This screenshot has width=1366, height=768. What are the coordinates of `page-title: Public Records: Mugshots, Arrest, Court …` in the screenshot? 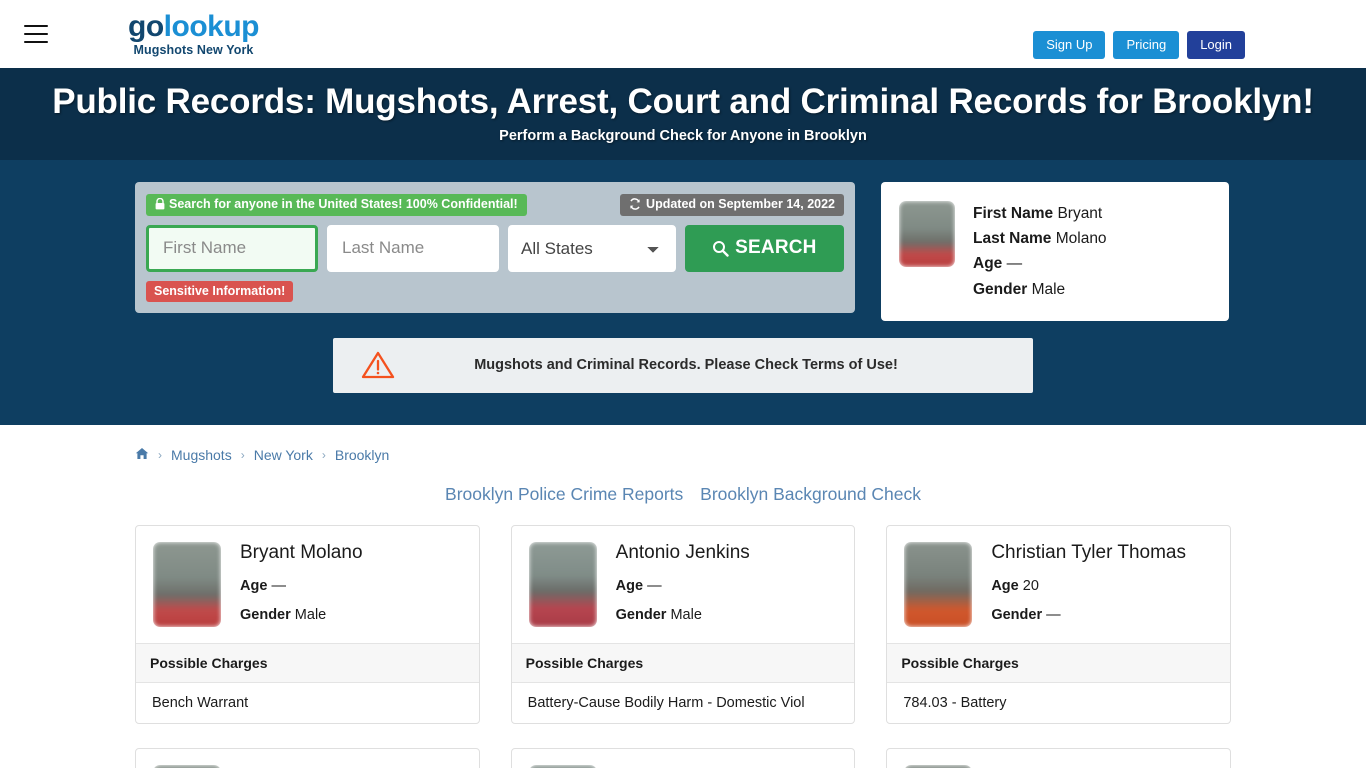 It's located at (683, 101).